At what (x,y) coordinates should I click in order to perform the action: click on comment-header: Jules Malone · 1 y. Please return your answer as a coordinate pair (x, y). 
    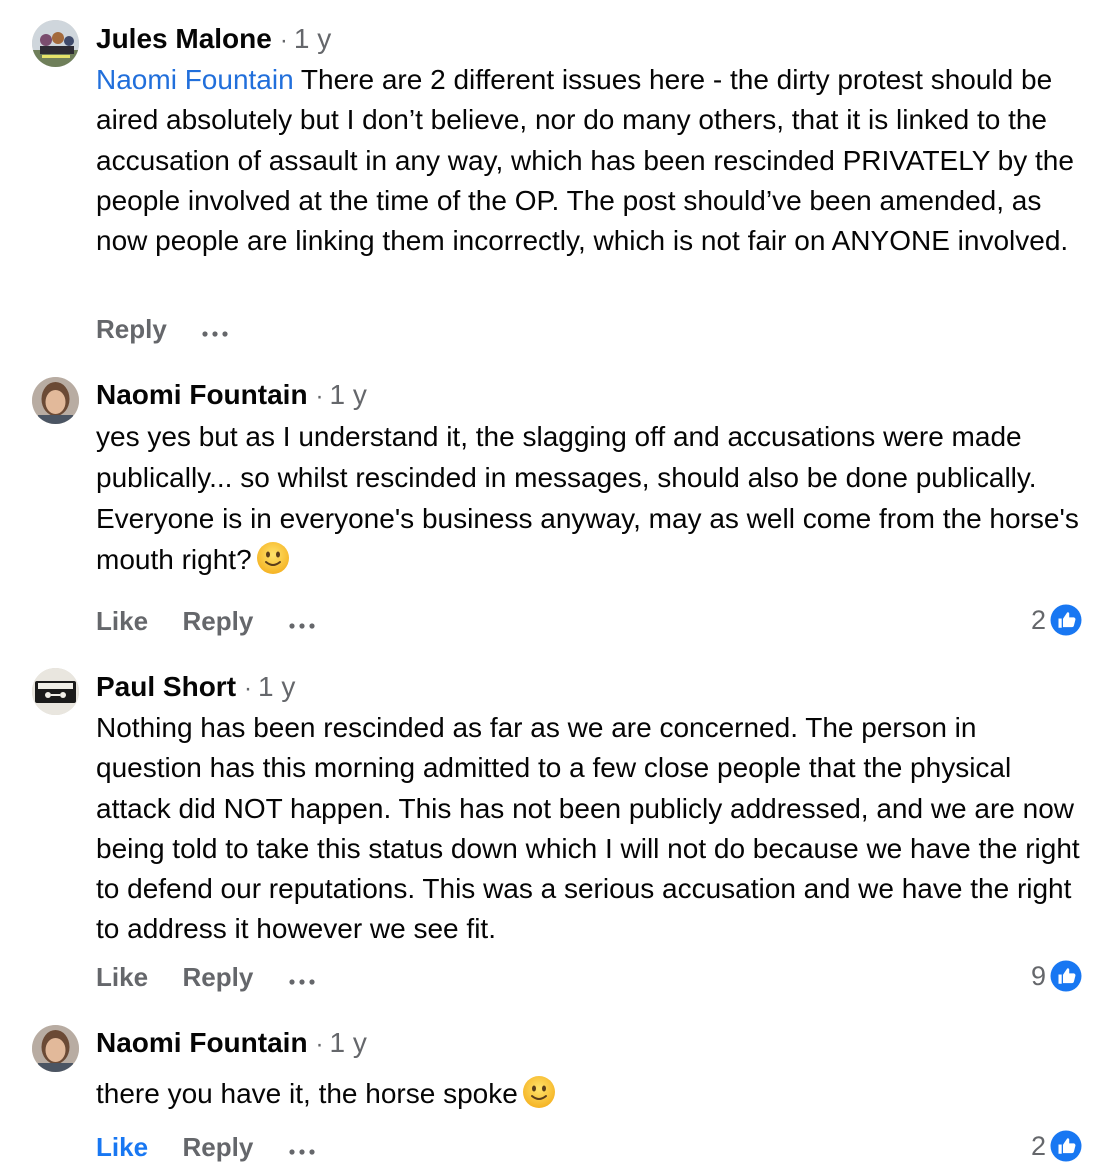
    Looking at the image, I should click on (213, 39).